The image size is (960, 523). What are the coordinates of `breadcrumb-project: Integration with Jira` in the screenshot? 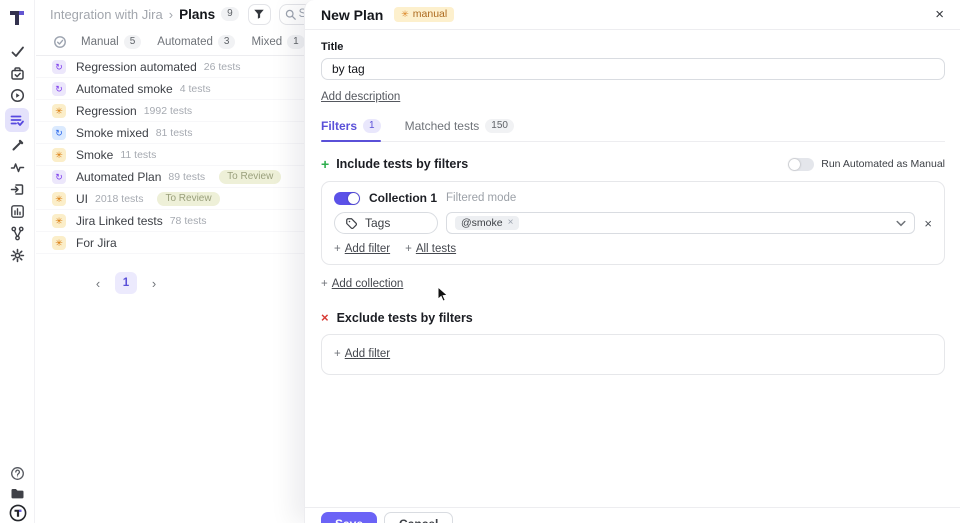 It's located at (106, 14).